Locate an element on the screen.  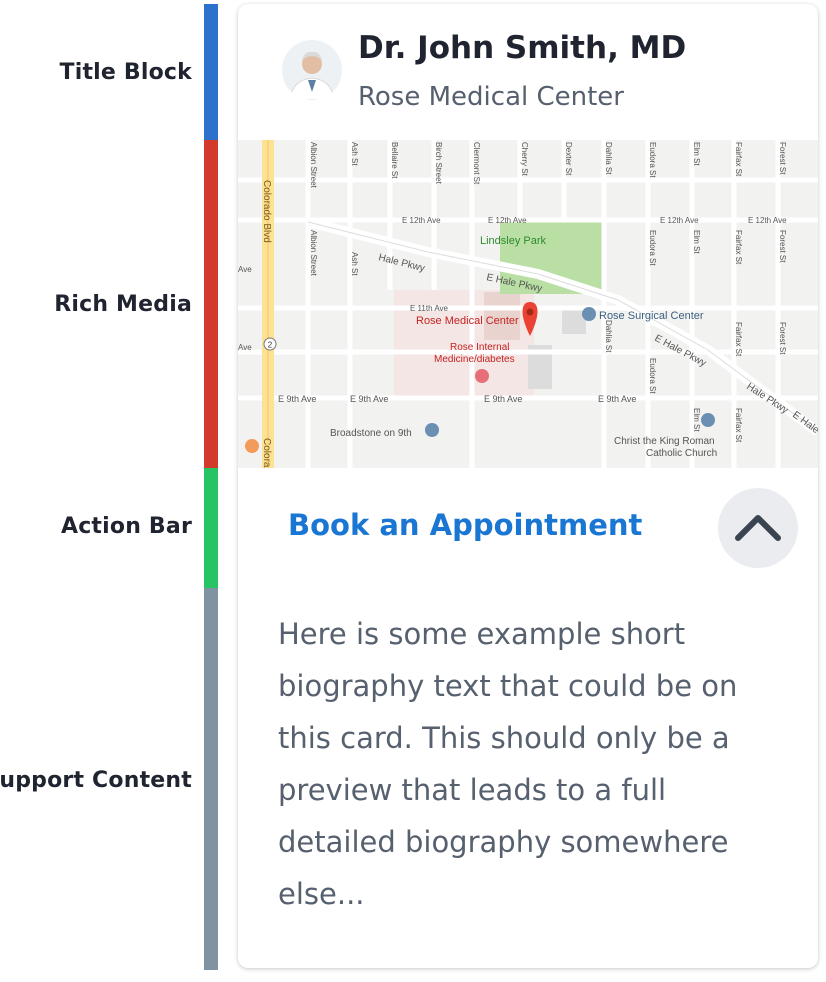
svg-text: Birch Street is located at coordinates (438, 163).